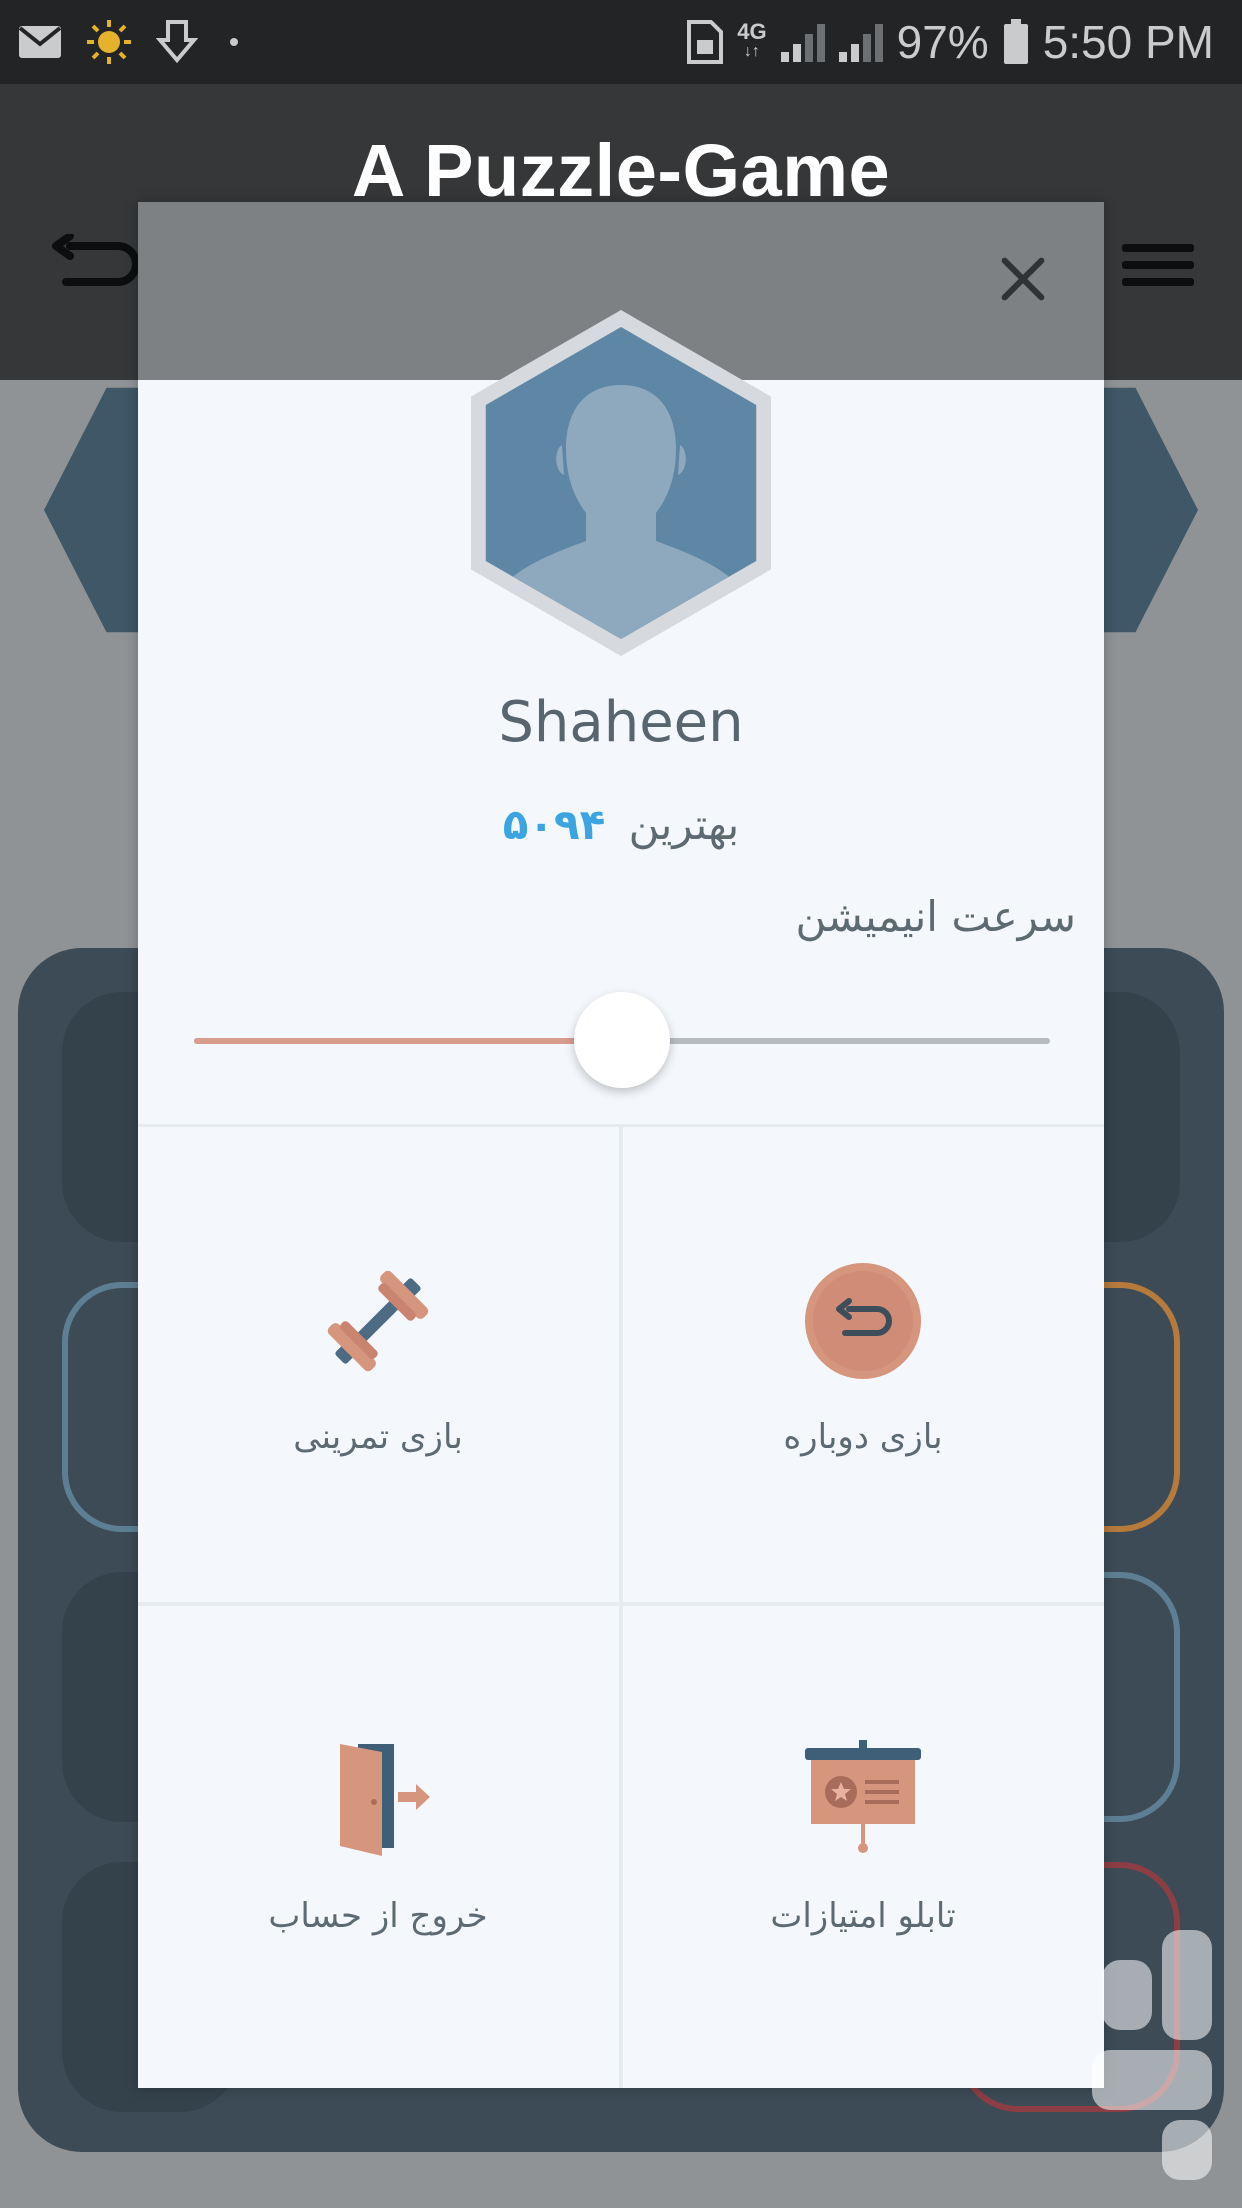 The width and height of the screenshot is (1242, 2208). I want to click on battery-icon, so click(1015, 41).